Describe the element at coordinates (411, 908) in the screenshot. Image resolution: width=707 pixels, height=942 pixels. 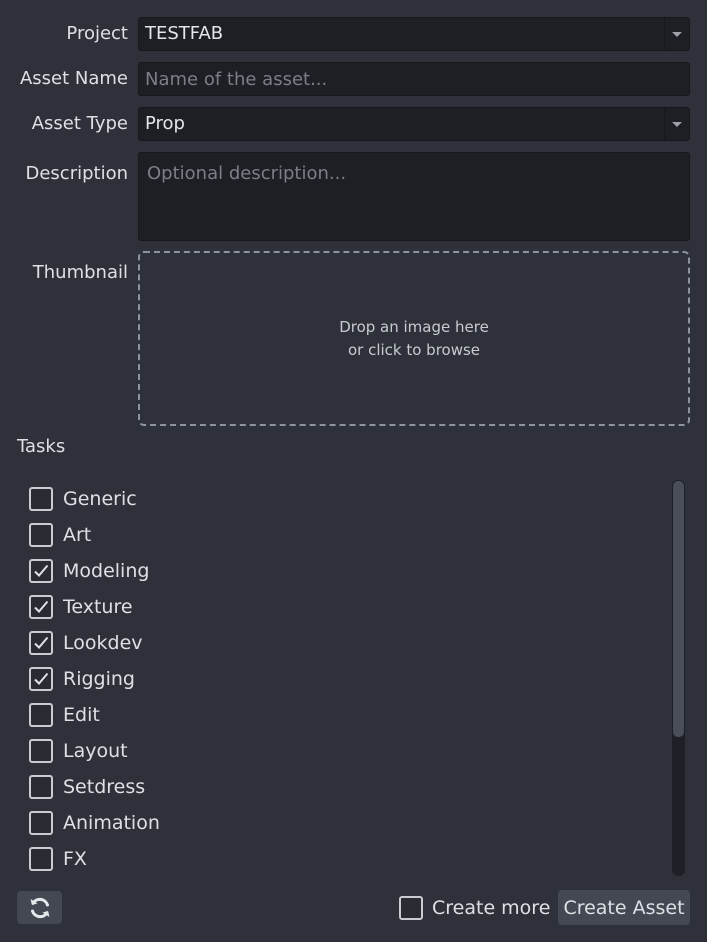
I see `create-more-checkbox` at that location.